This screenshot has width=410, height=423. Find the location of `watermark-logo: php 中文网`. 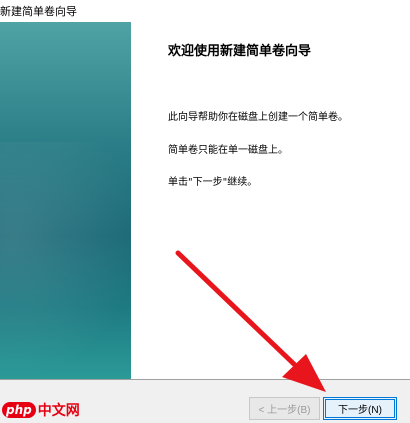

watermark-logo: php 中文网 is located at coordinates (41, 410).